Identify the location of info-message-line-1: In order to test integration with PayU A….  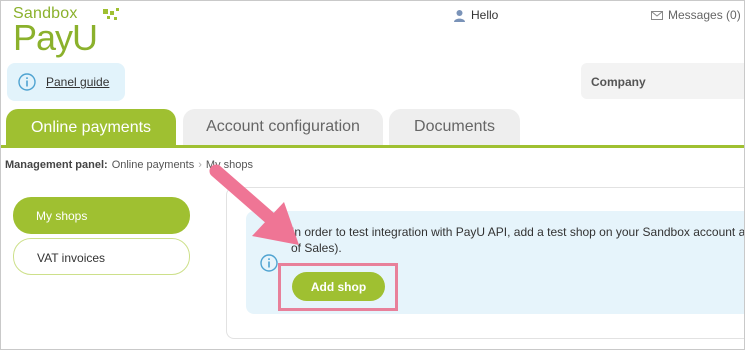
(518, 232).